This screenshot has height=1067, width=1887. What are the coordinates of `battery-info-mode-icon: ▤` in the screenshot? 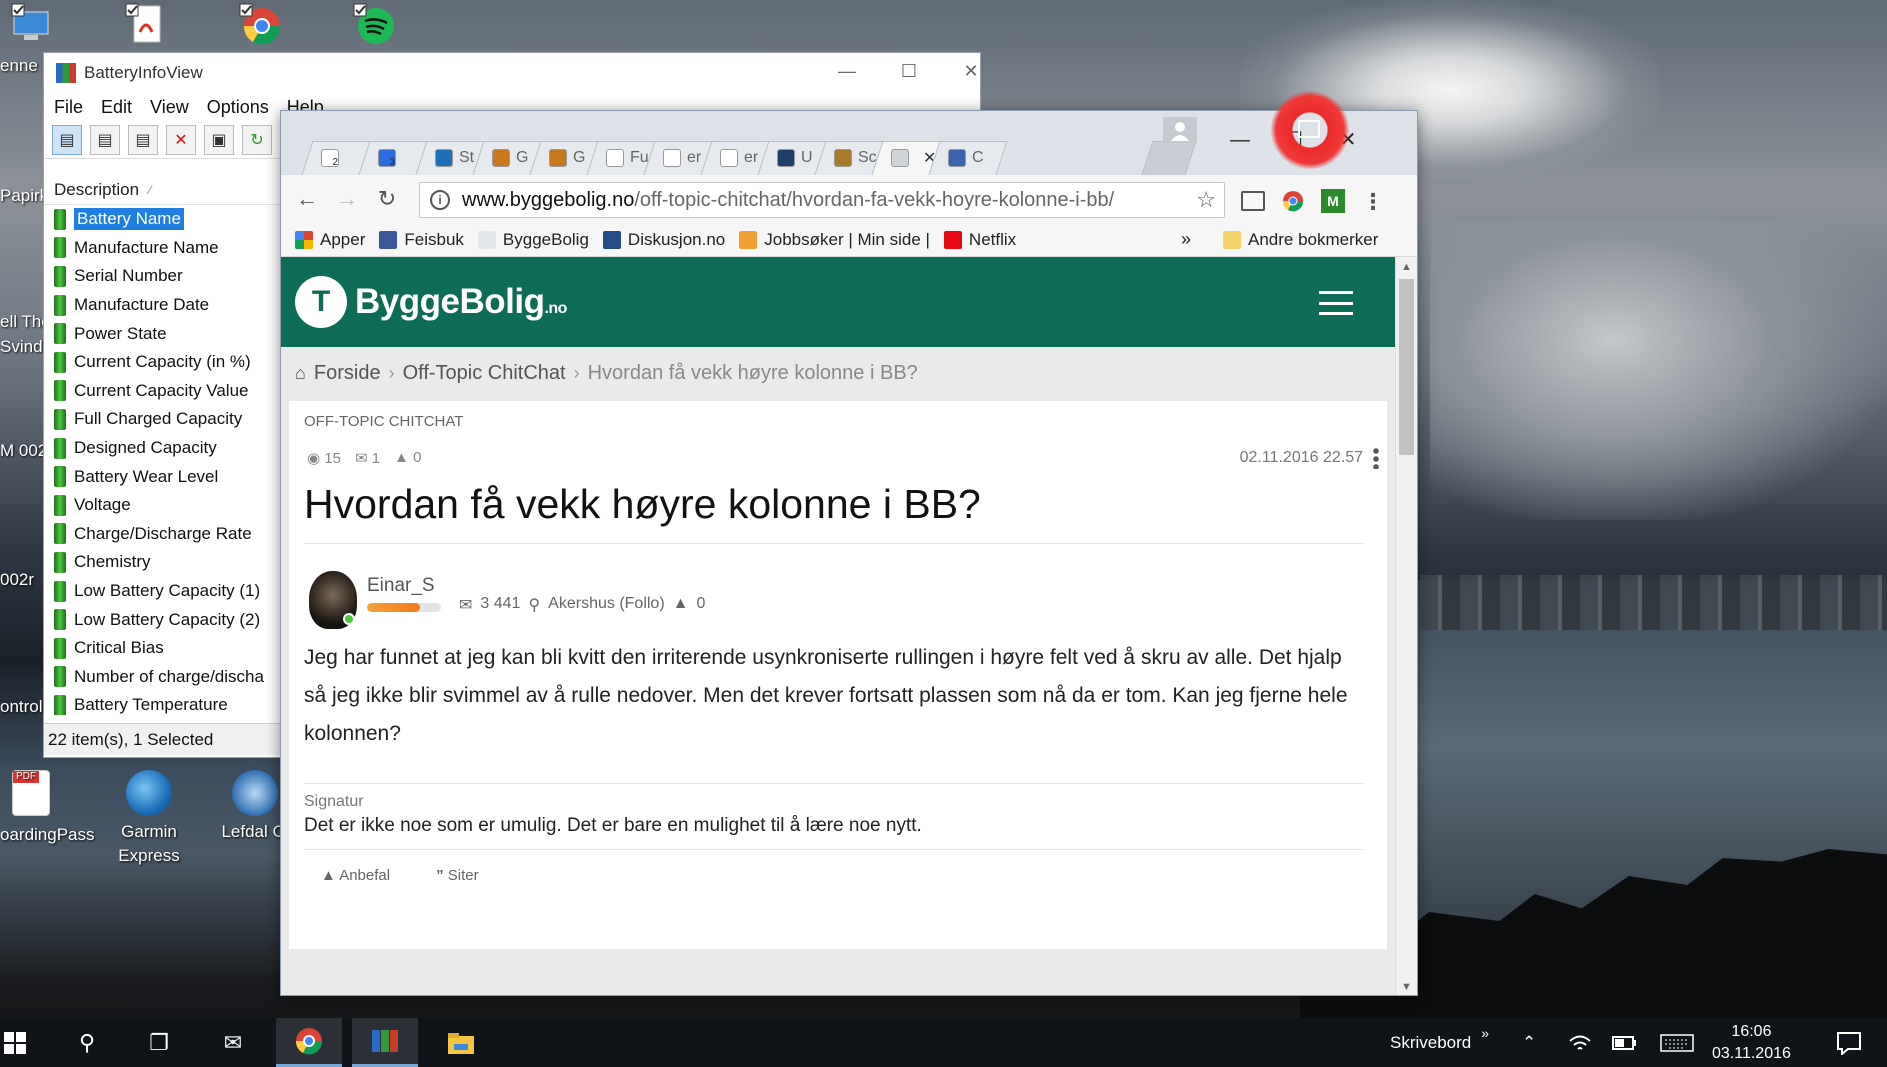 It's located at (67, 139).